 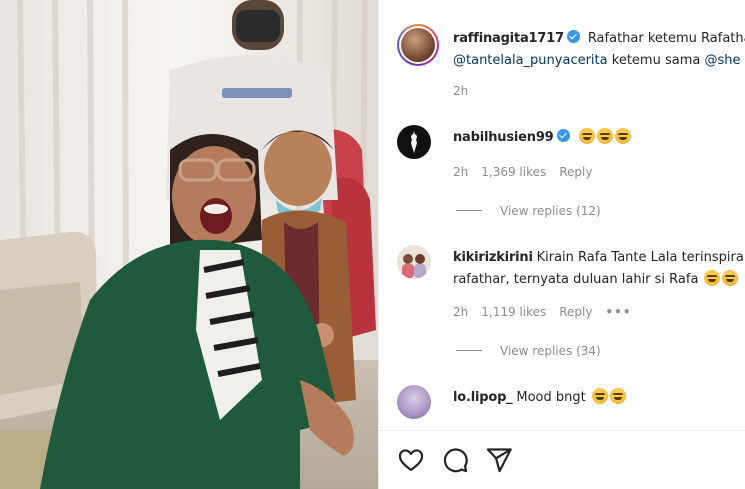 I want to click on comment-line: nabilhusien99, so click(x=599, y=137).